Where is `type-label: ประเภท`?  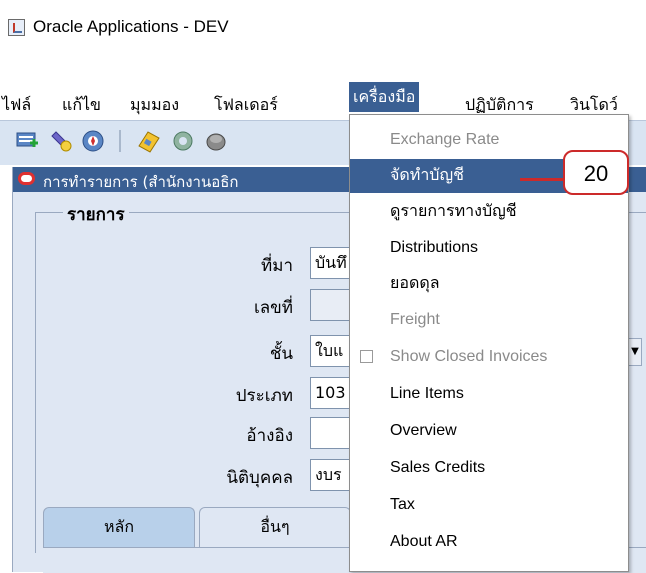 type-label: ประเภท is located at coordinates (264, 396).